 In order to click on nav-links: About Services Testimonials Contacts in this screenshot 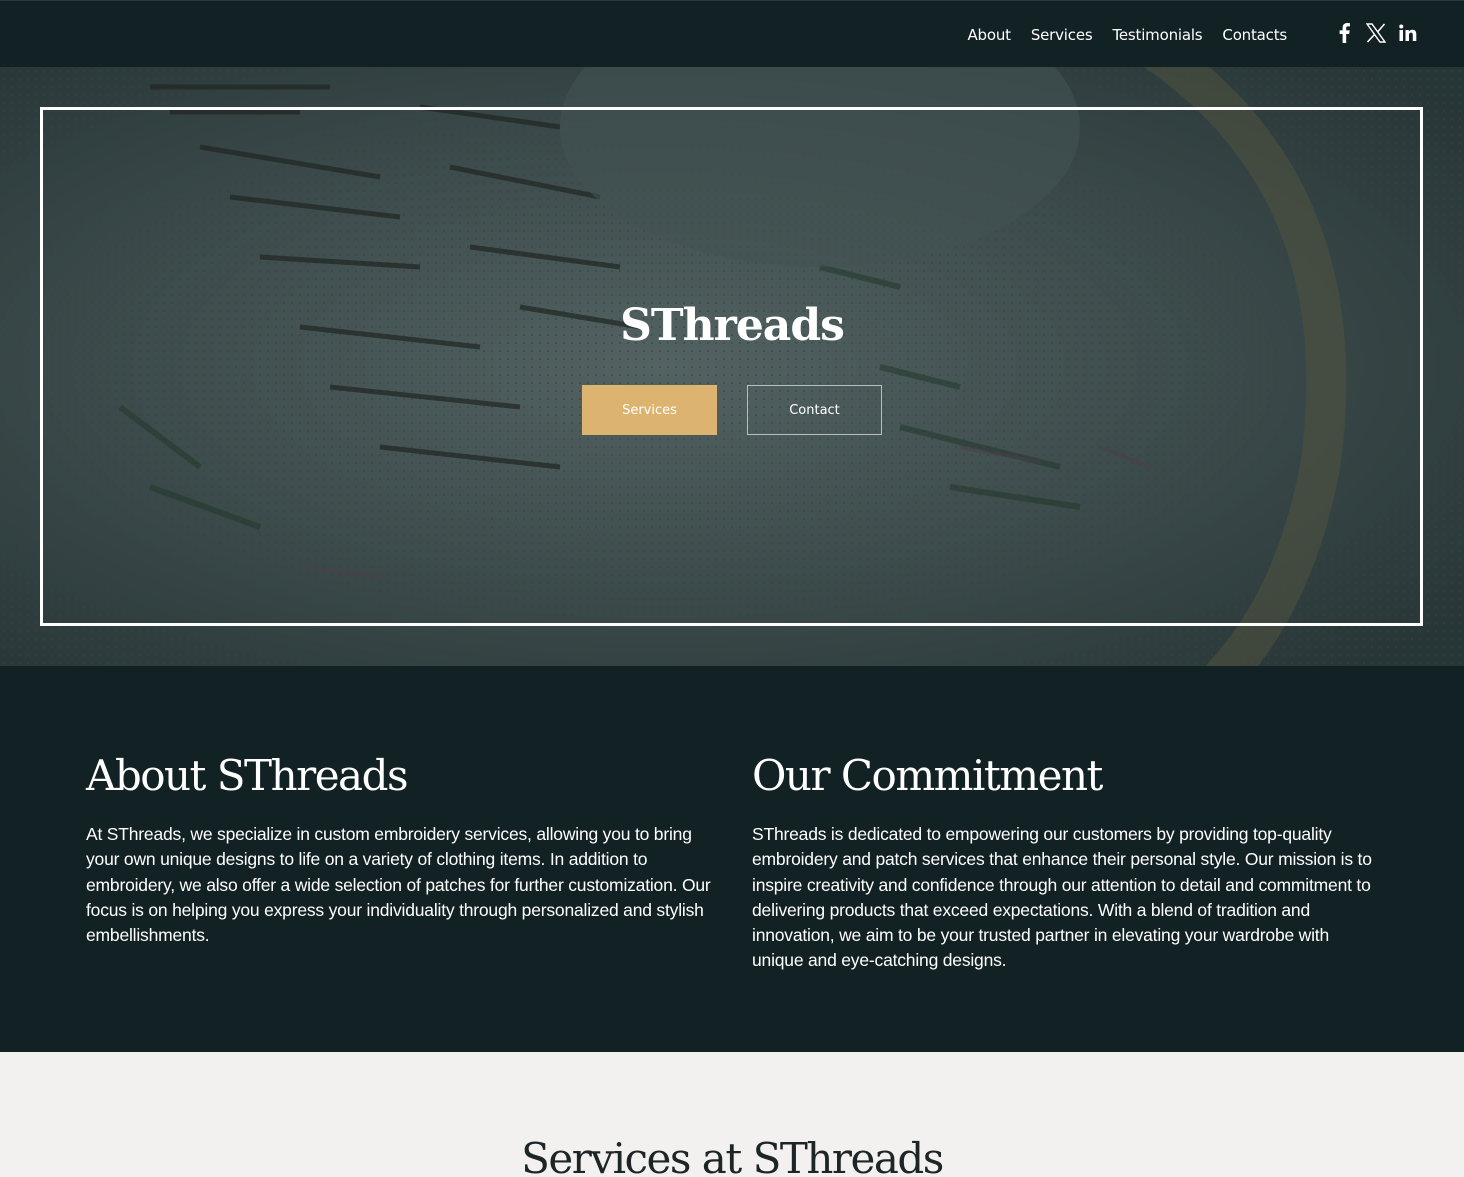, I will do `click(1127, 34)`.